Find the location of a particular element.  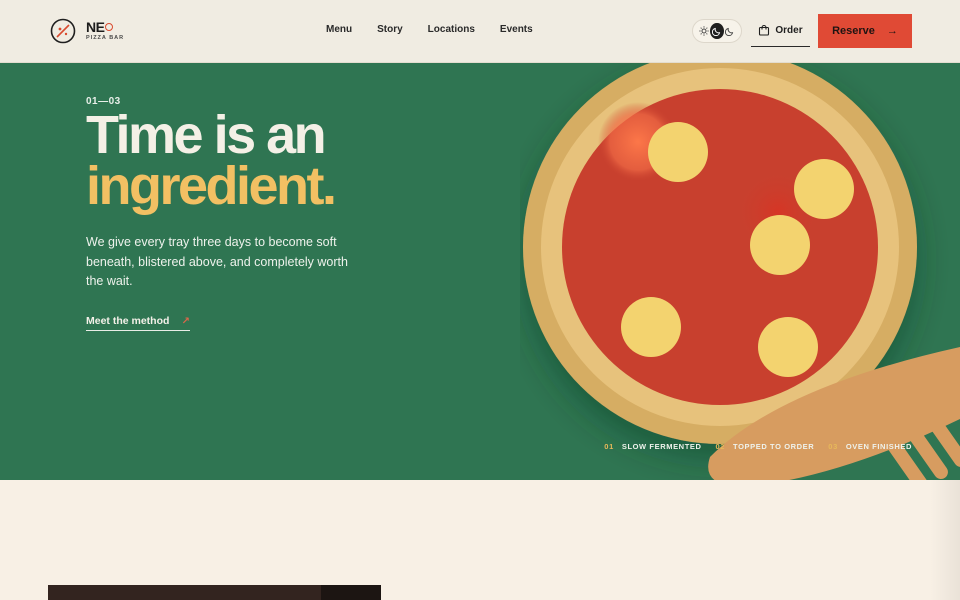

moon-outline-icon is located at coordinates (729, 31).